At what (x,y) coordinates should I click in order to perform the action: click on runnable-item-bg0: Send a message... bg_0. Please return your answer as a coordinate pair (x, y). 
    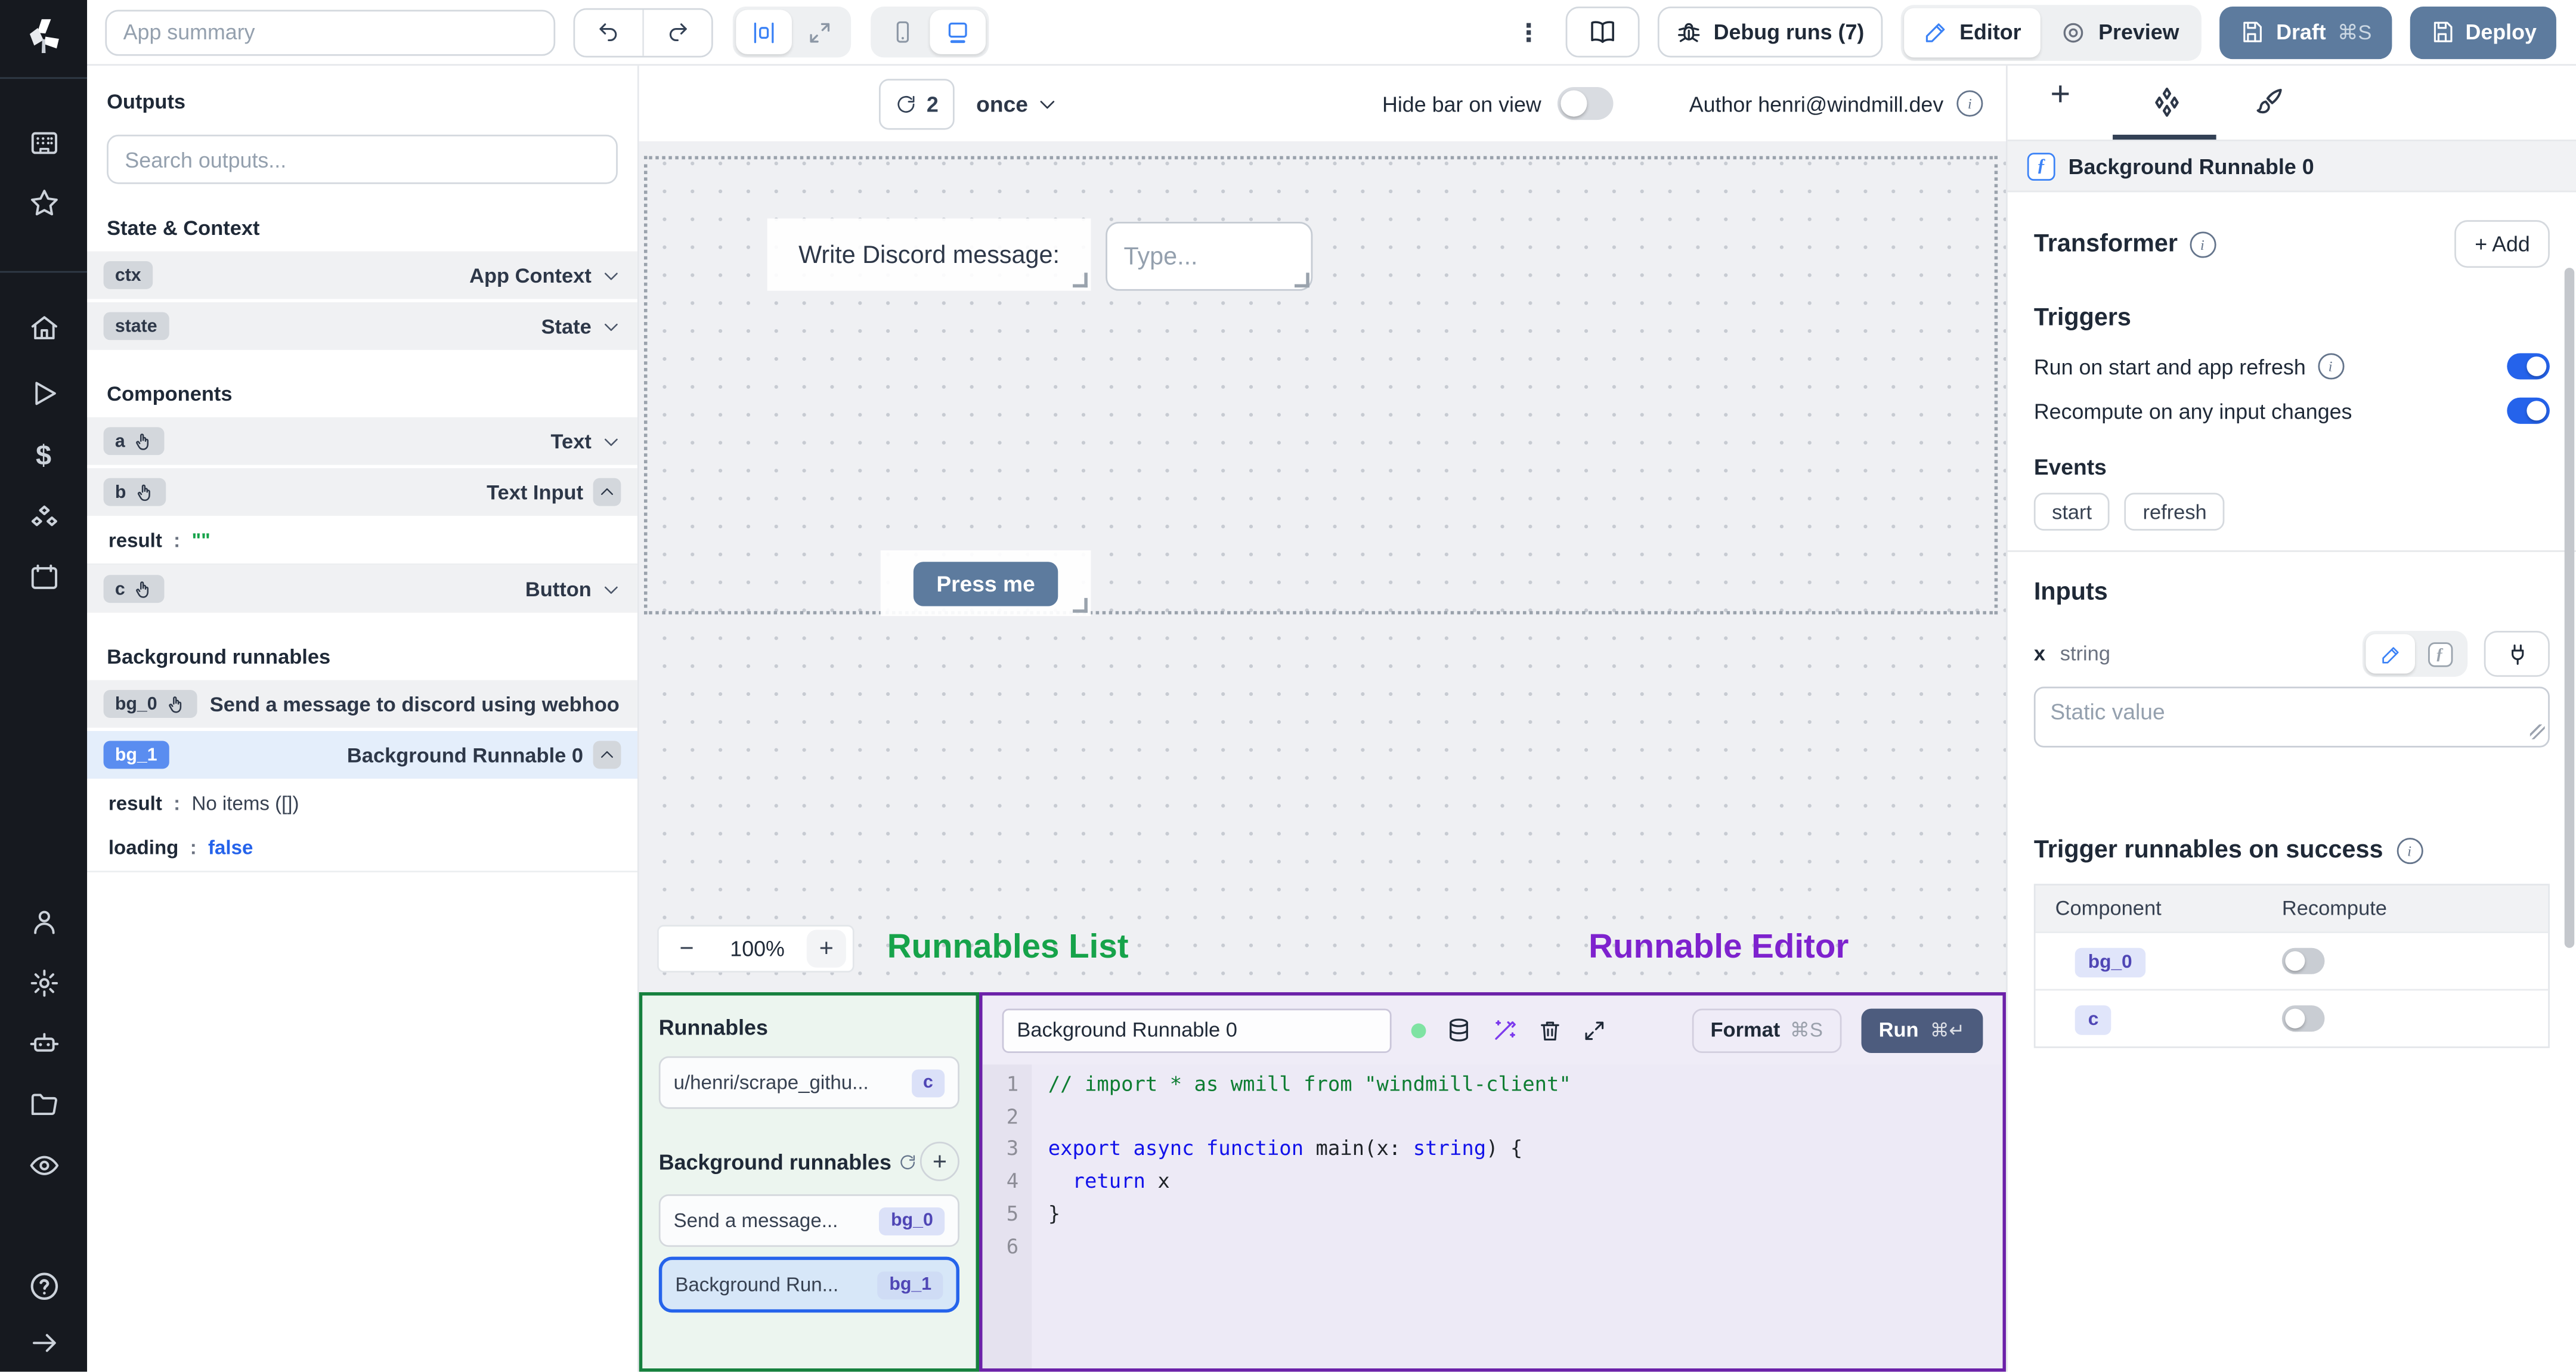
    Looking at the image, I should click on (808, 1220).